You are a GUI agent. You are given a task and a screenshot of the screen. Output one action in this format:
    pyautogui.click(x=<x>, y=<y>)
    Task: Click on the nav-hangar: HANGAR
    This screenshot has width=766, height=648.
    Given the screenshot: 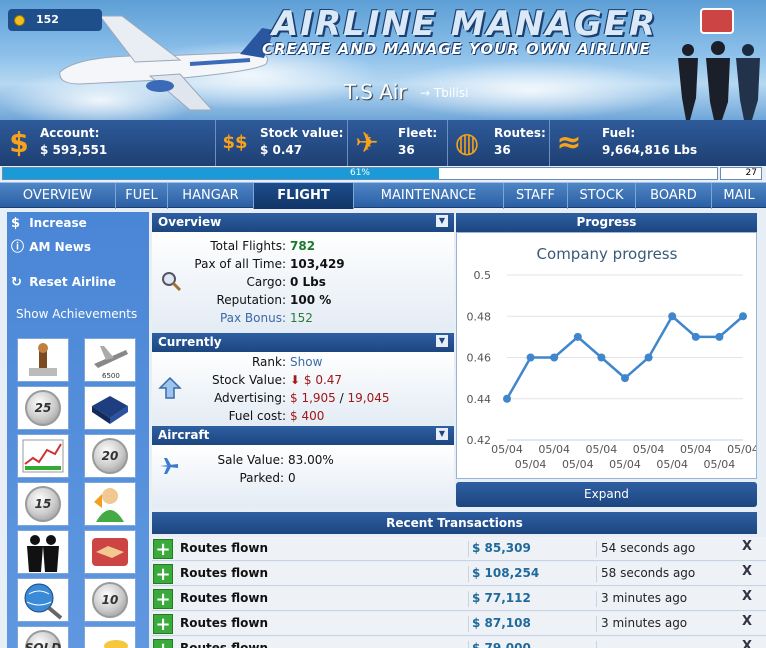 What is the action you would take?
    pyautogui.click(x=211, y=196)
    